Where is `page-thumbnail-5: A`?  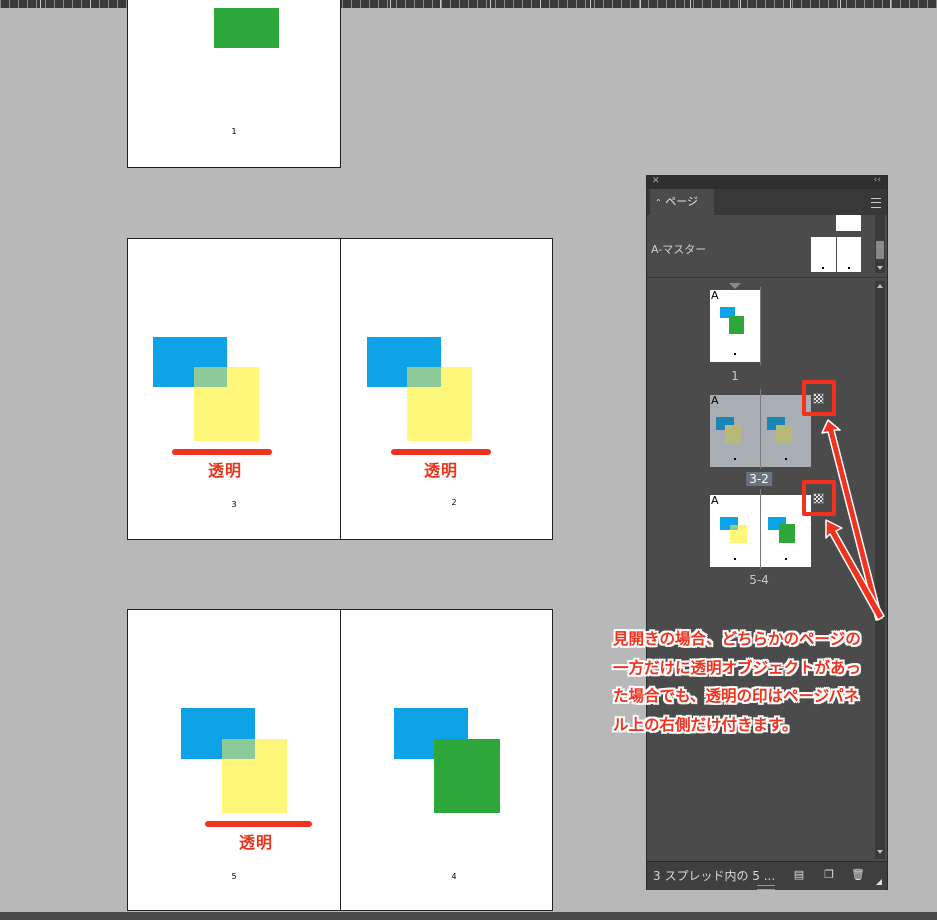 page-thumbnail-5: A is located at coordinates (735, 530).